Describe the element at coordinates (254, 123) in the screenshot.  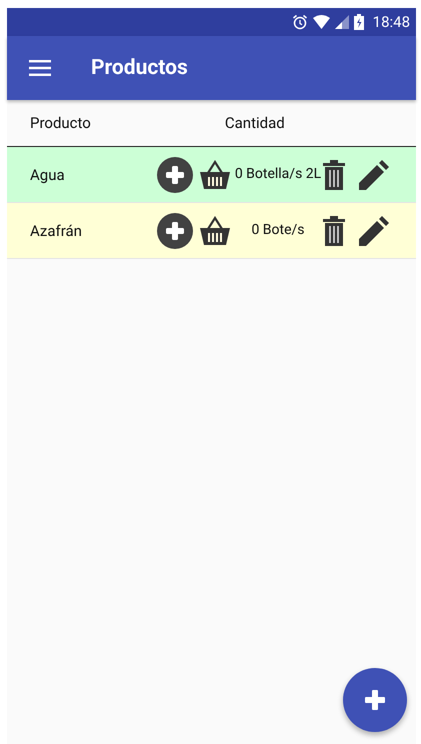
I see `column-header: Cantidad` at that location.